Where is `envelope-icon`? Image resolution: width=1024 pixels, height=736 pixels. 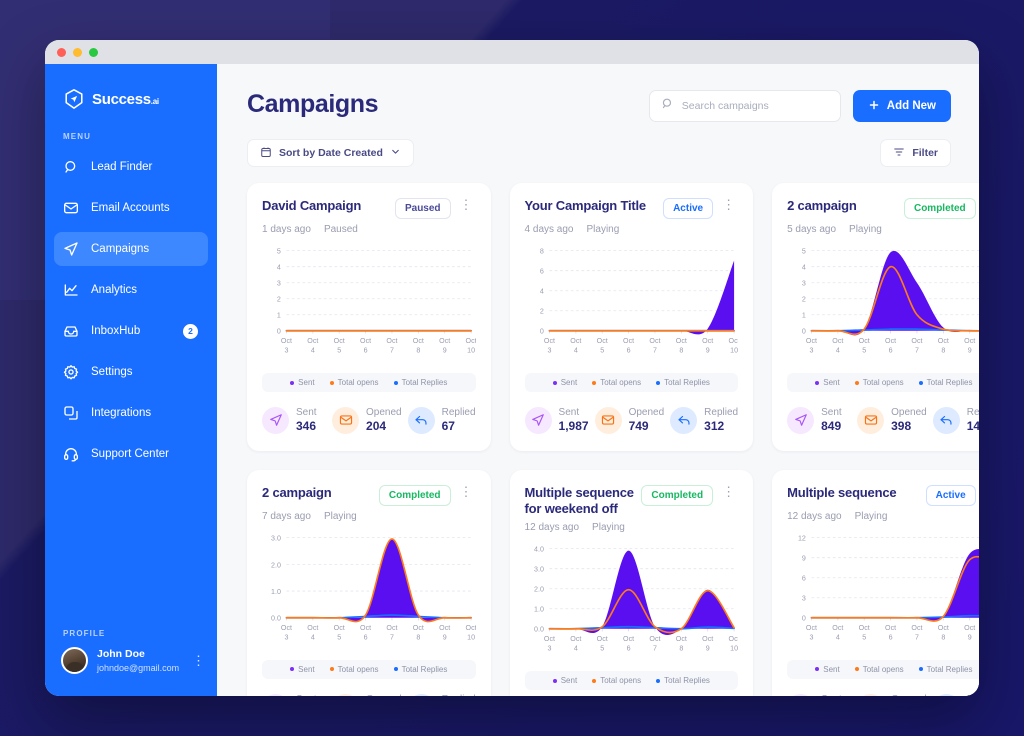
envelope-icon is located at coordinates (346, 694).